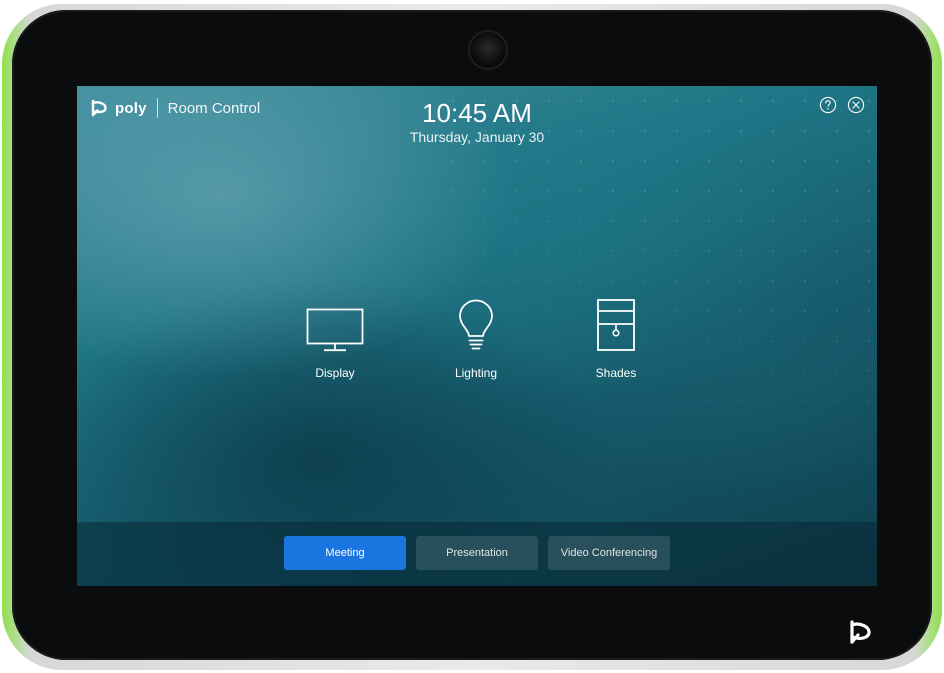  Describe the element at coordinates (856, 105) in the screenshot. I see `close-circle-icon` at that location.